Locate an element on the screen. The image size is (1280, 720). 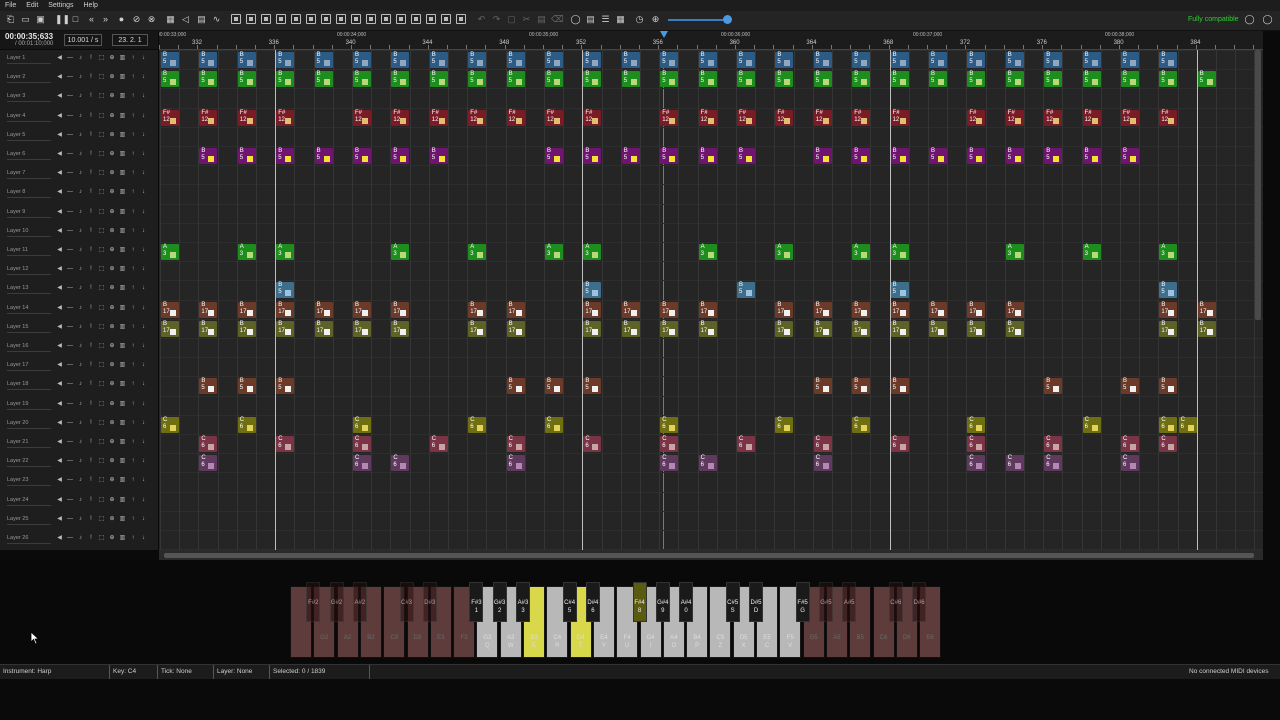
piano-black-key: F#2 is located at coordinates (313, 602).